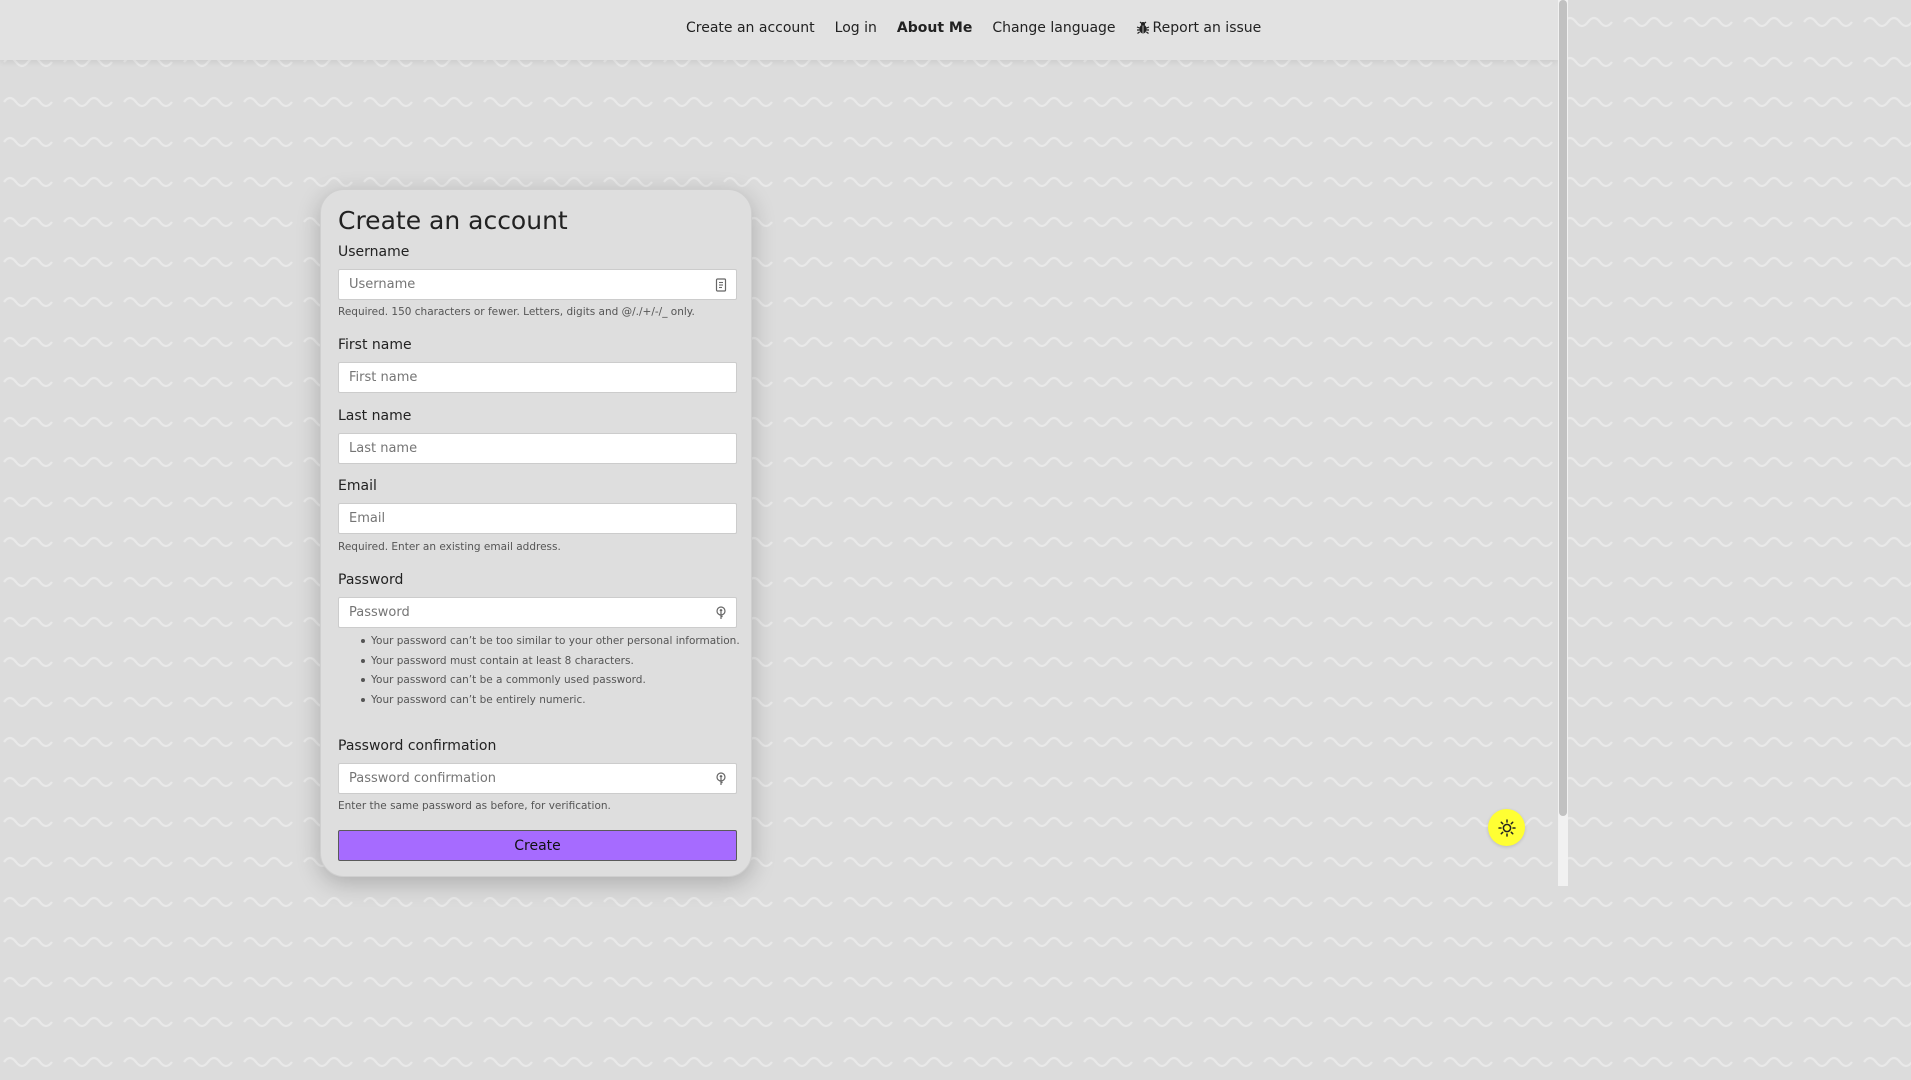  I want to click on create-button: Create, so click(537, 845).